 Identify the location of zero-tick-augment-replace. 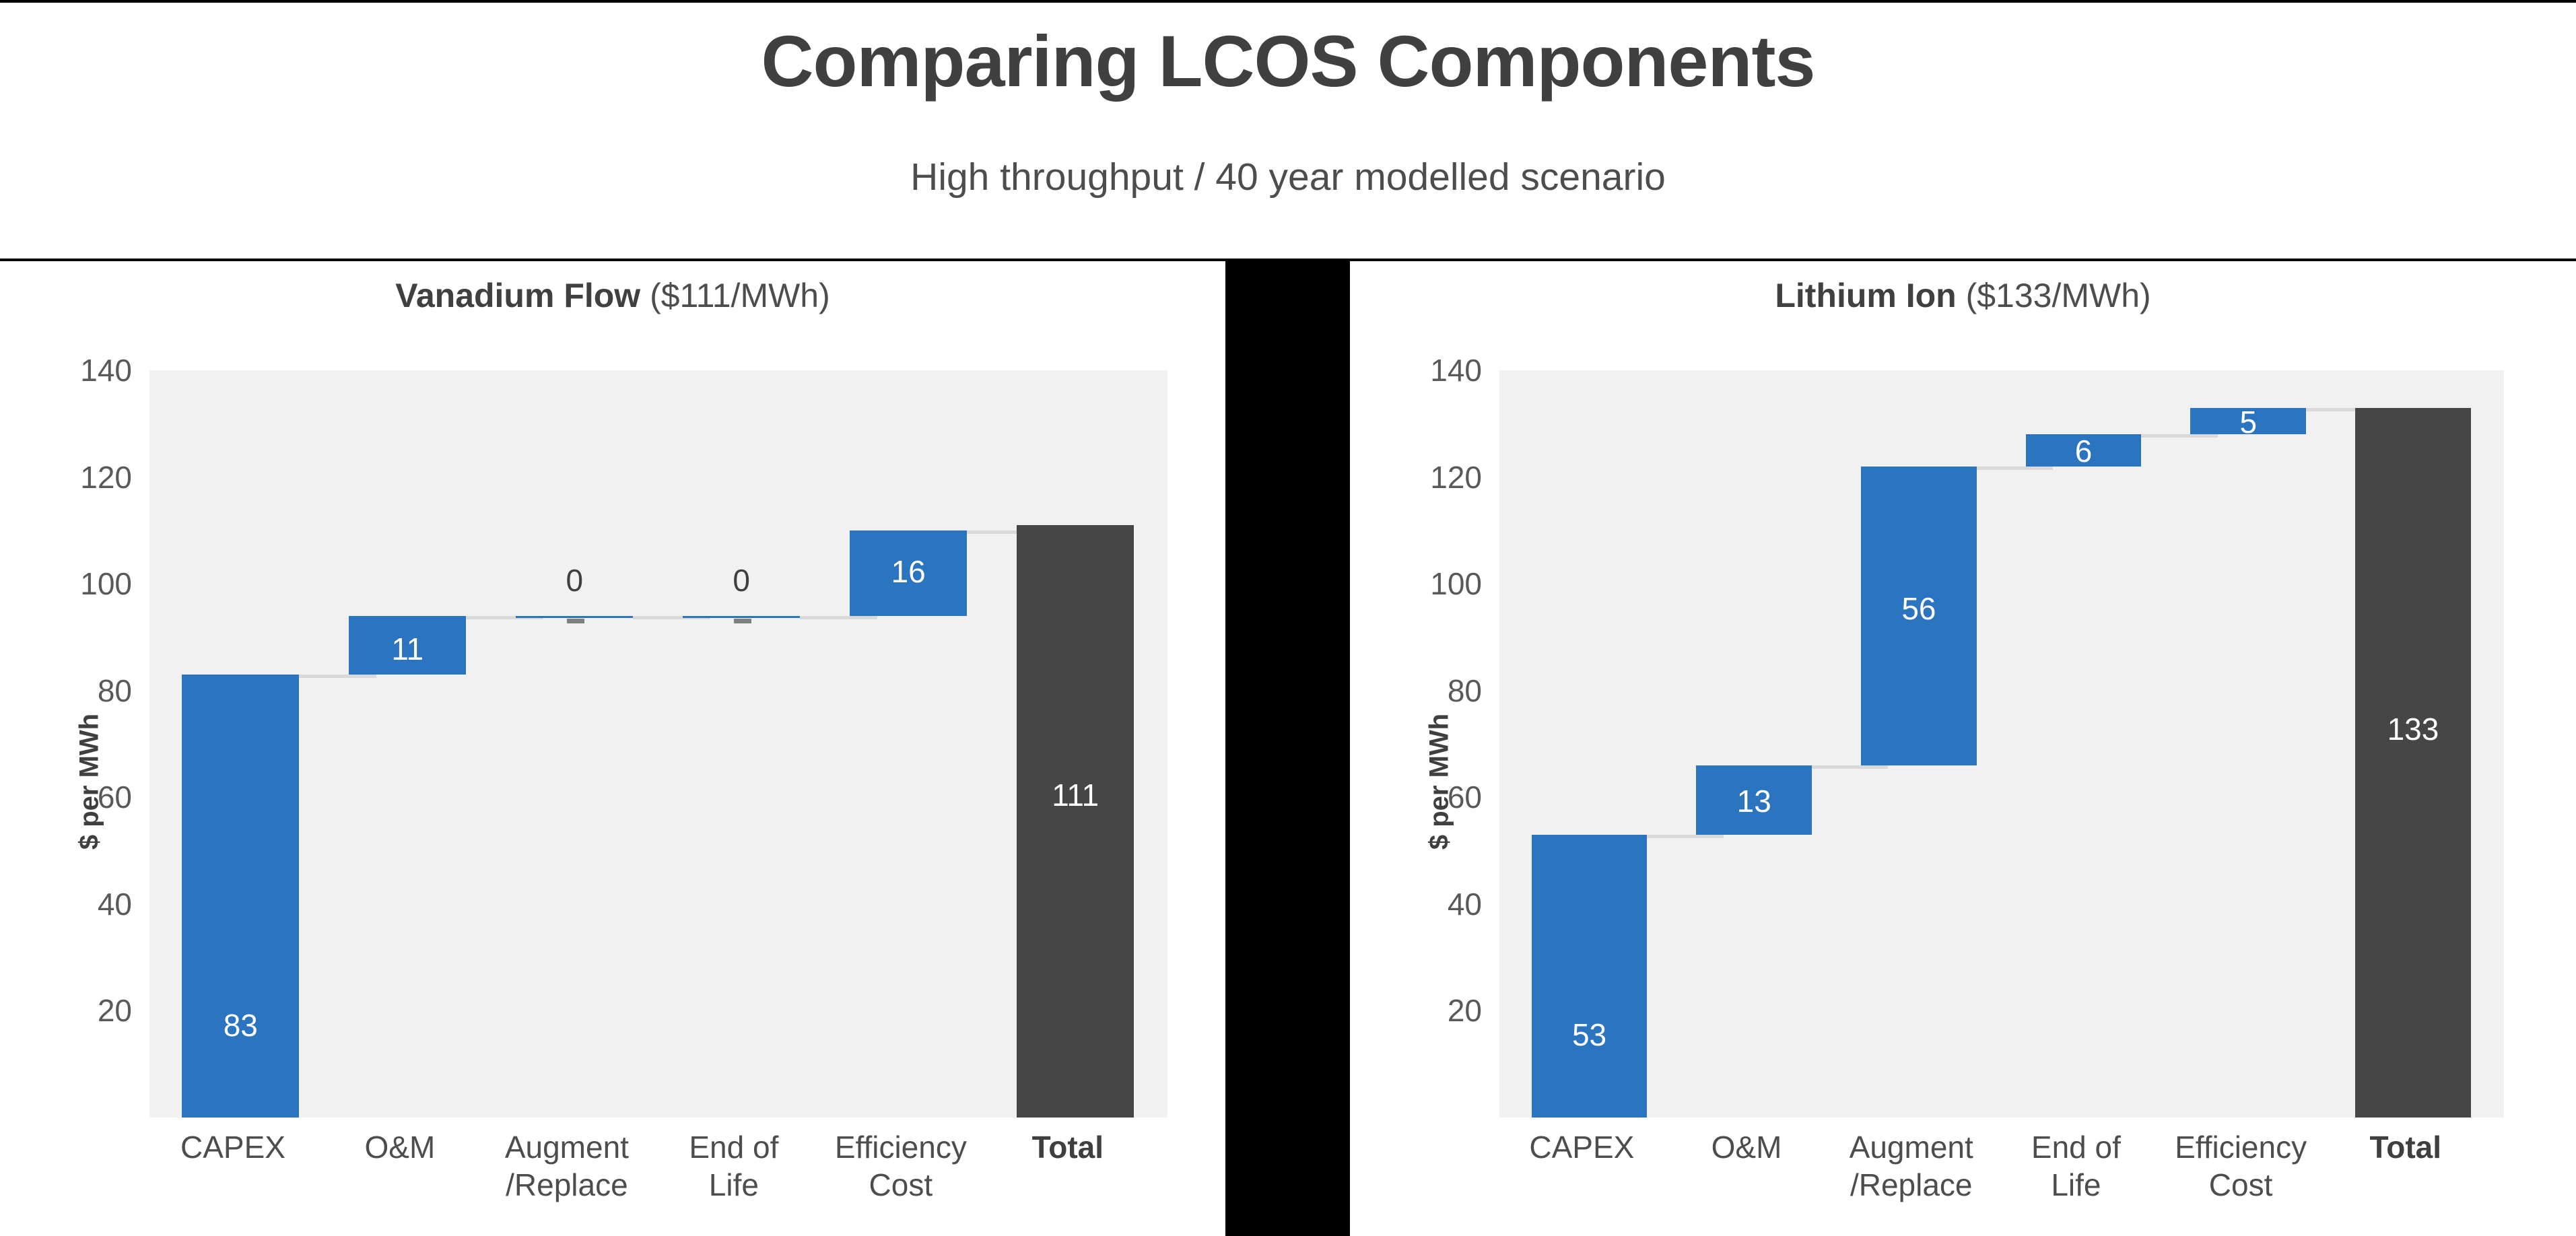
(575, 621).